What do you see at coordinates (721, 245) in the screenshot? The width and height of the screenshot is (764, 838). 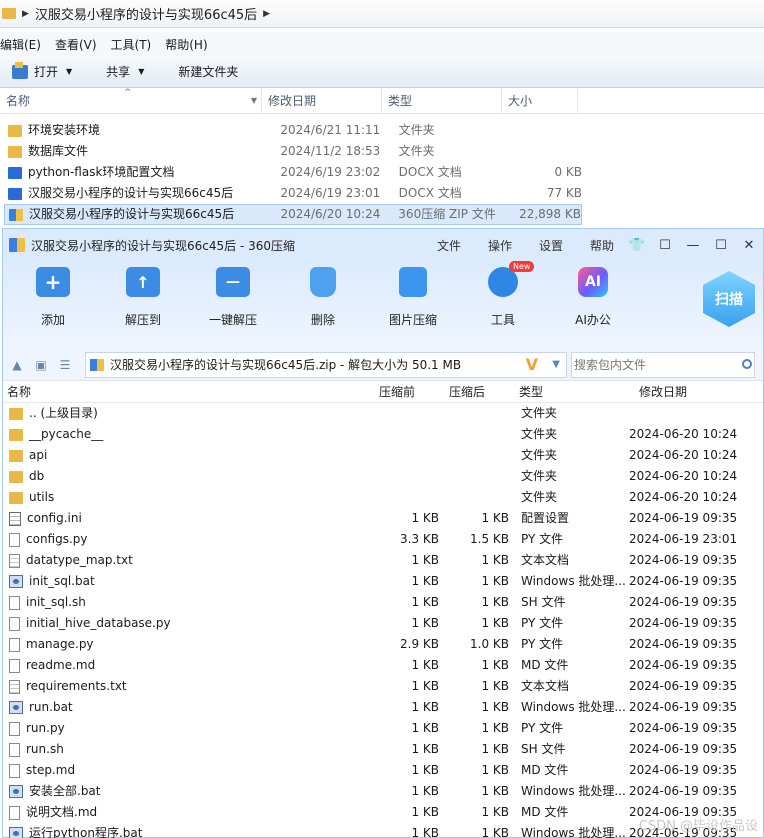 I see `maximize-button: ☐` at bounding box center [721, 245].